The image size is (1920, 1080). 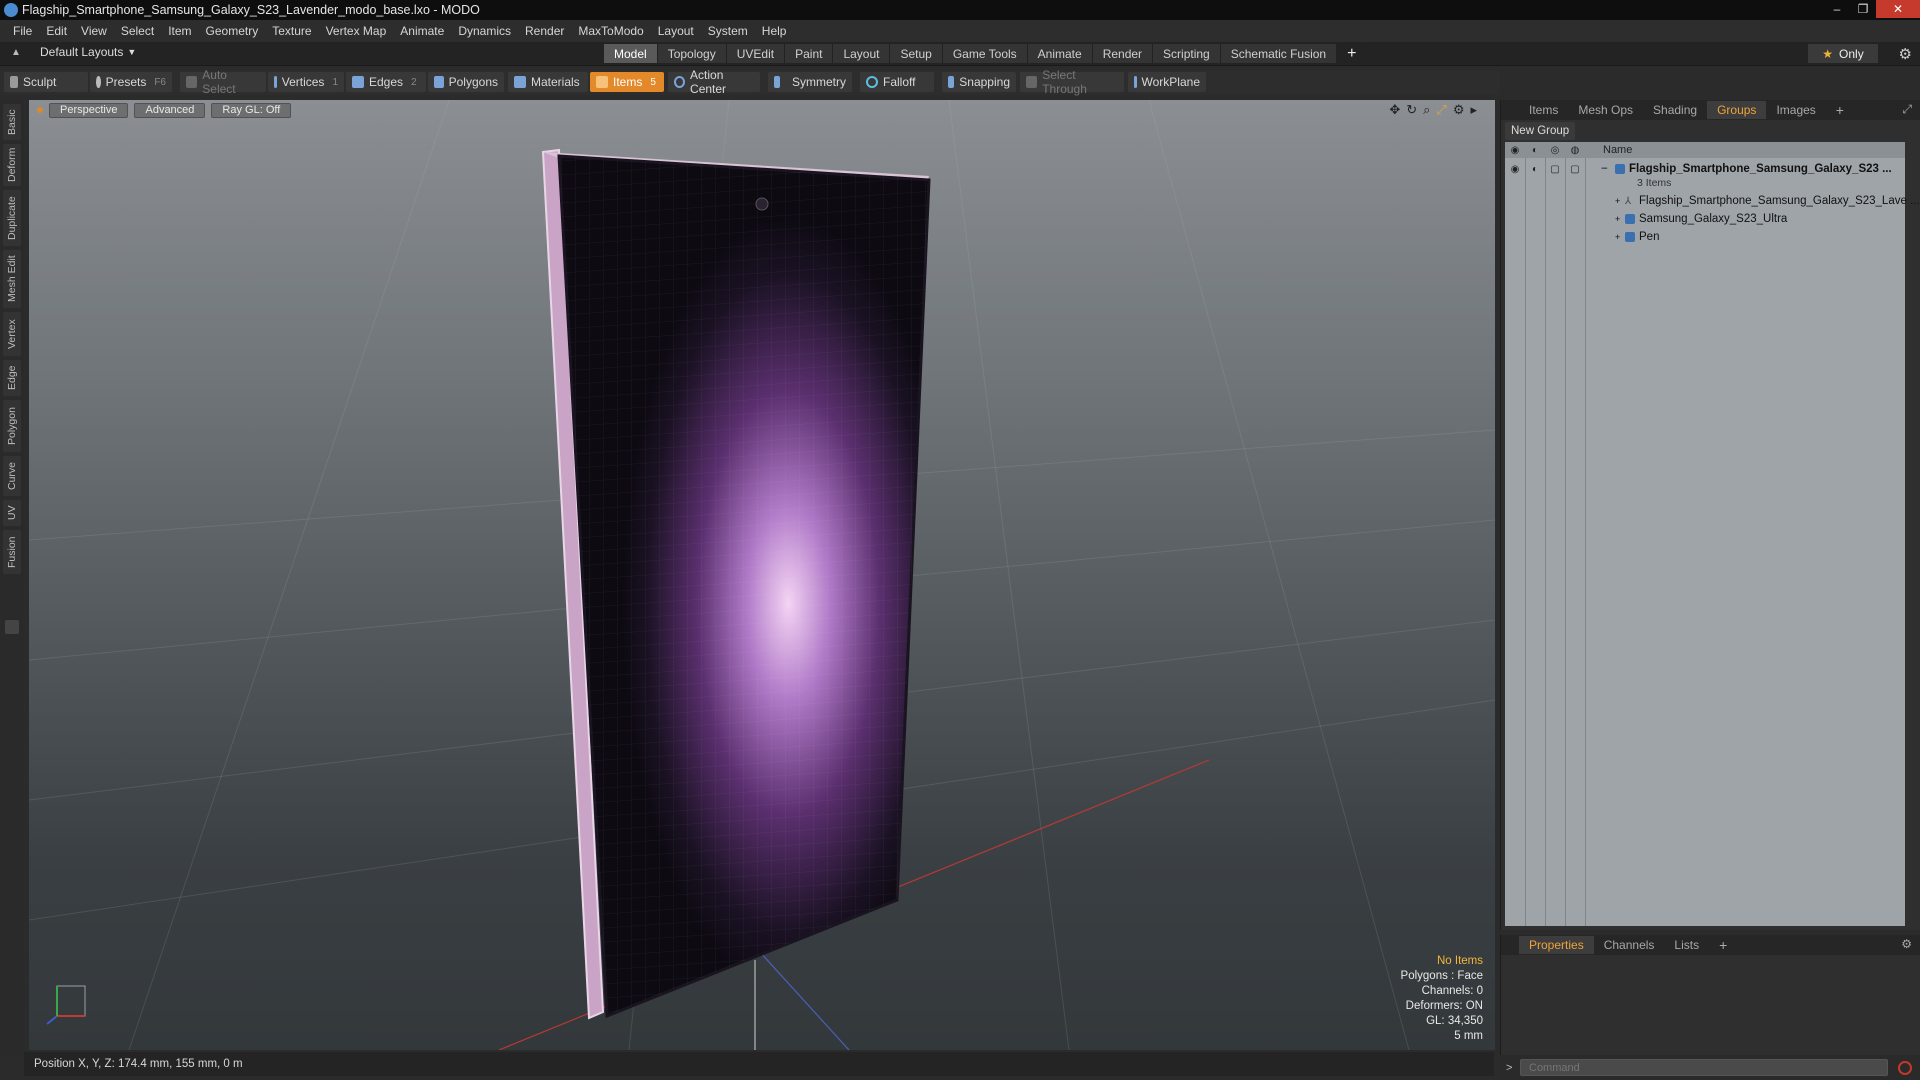 What do you see at coordinates (1907, 109) in the screenshot?
I see `expand-panel-icon: ⤢` at bounding box center [1907, 109].